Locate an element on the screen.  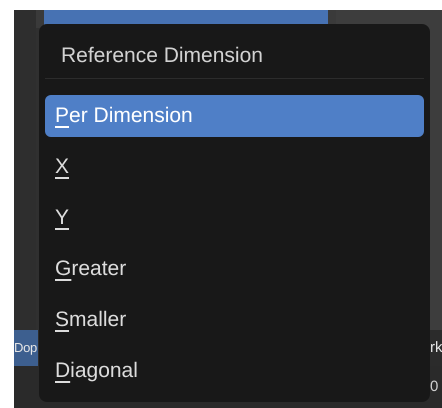
menu-item: Per Dimension is located at coordinates (234, 116).